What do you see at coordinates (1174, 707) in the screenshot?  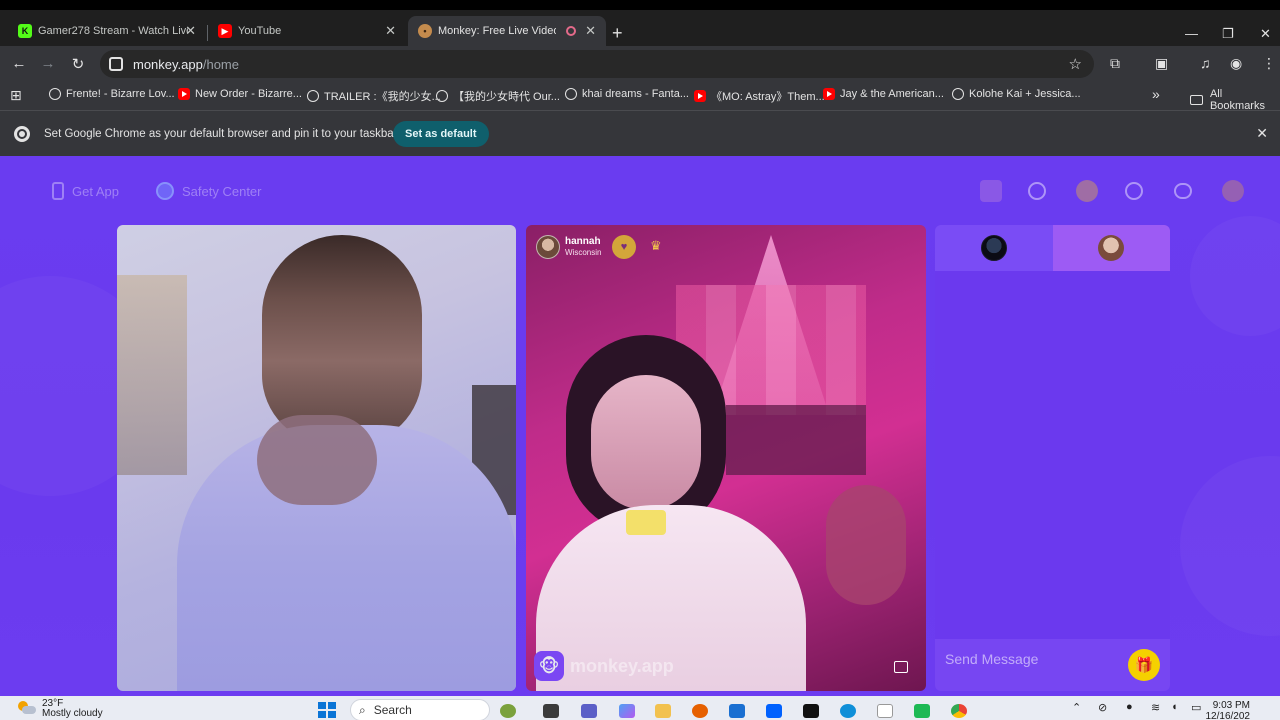 I see `volume-icon: ◖` at bounding box center [1174, 707].